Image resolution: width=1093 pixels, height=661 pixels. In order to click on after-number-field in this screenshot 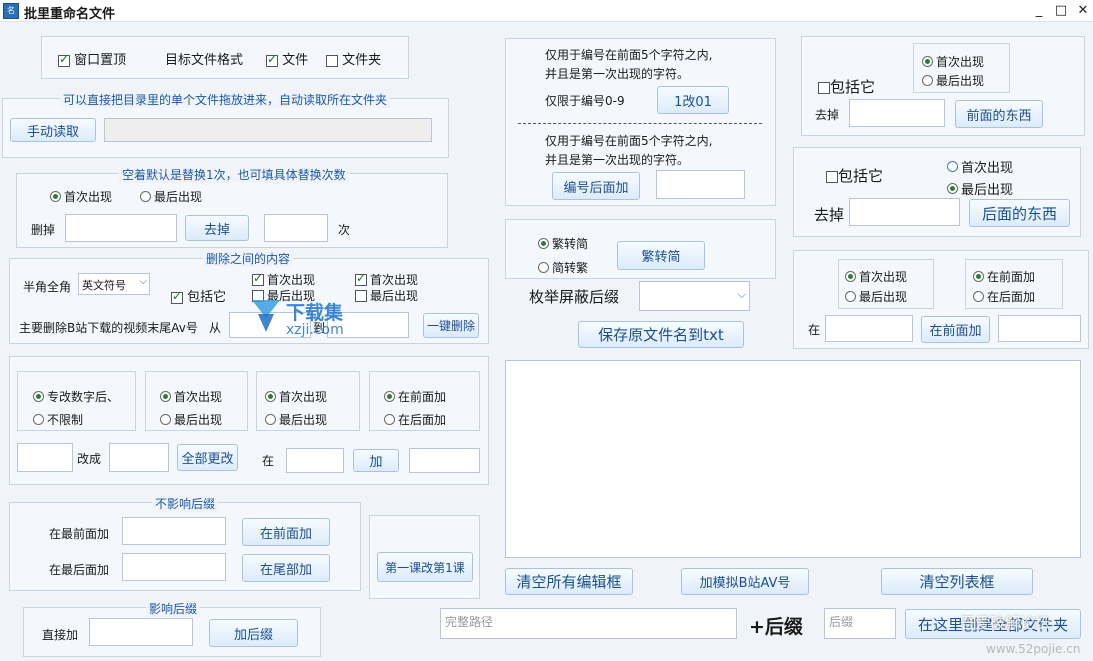, I will do `click(700, 184)`.